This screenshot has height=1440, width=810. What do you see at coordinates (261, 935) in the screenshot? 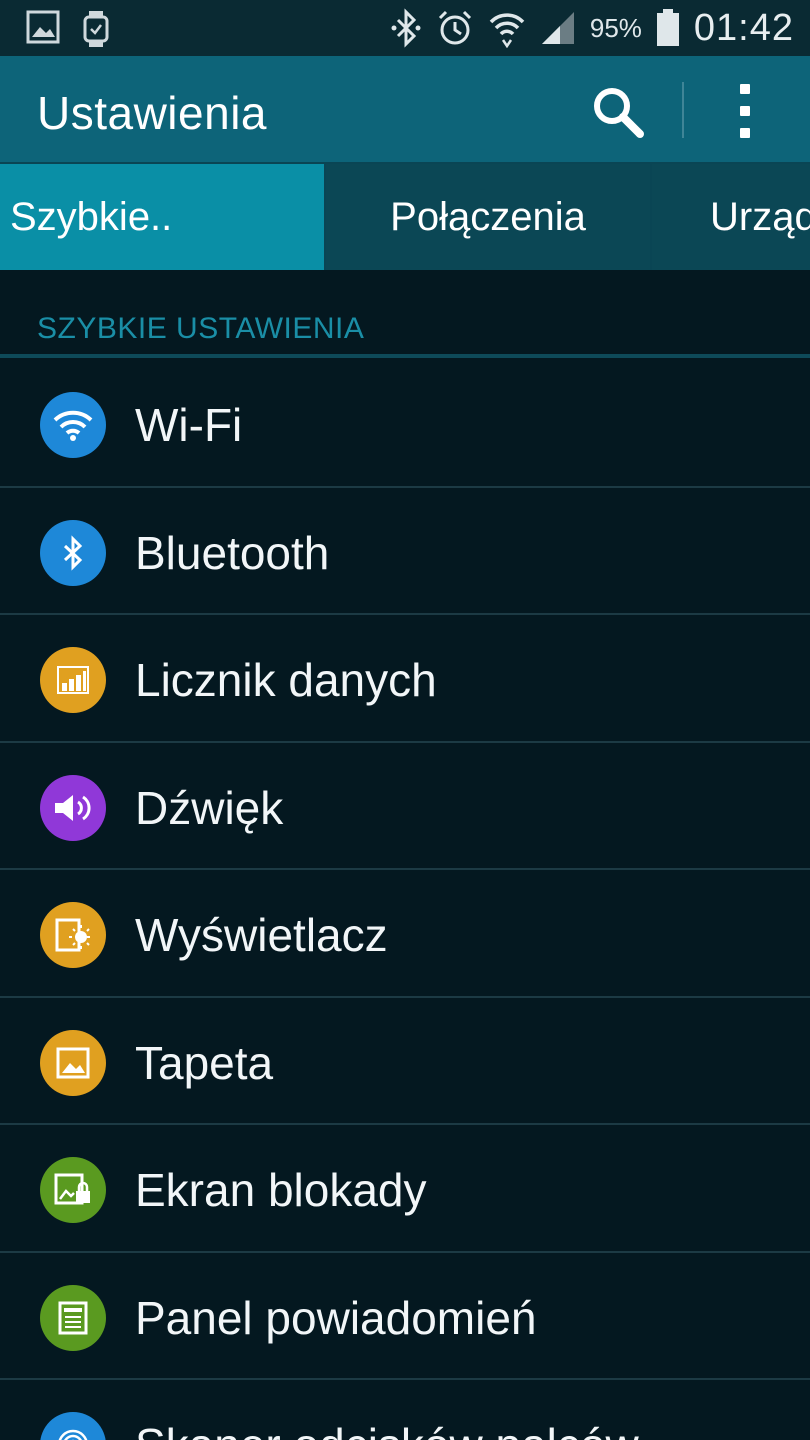
I see `list-item-label: Wyświetlacz` at bounding box center [261, 935].